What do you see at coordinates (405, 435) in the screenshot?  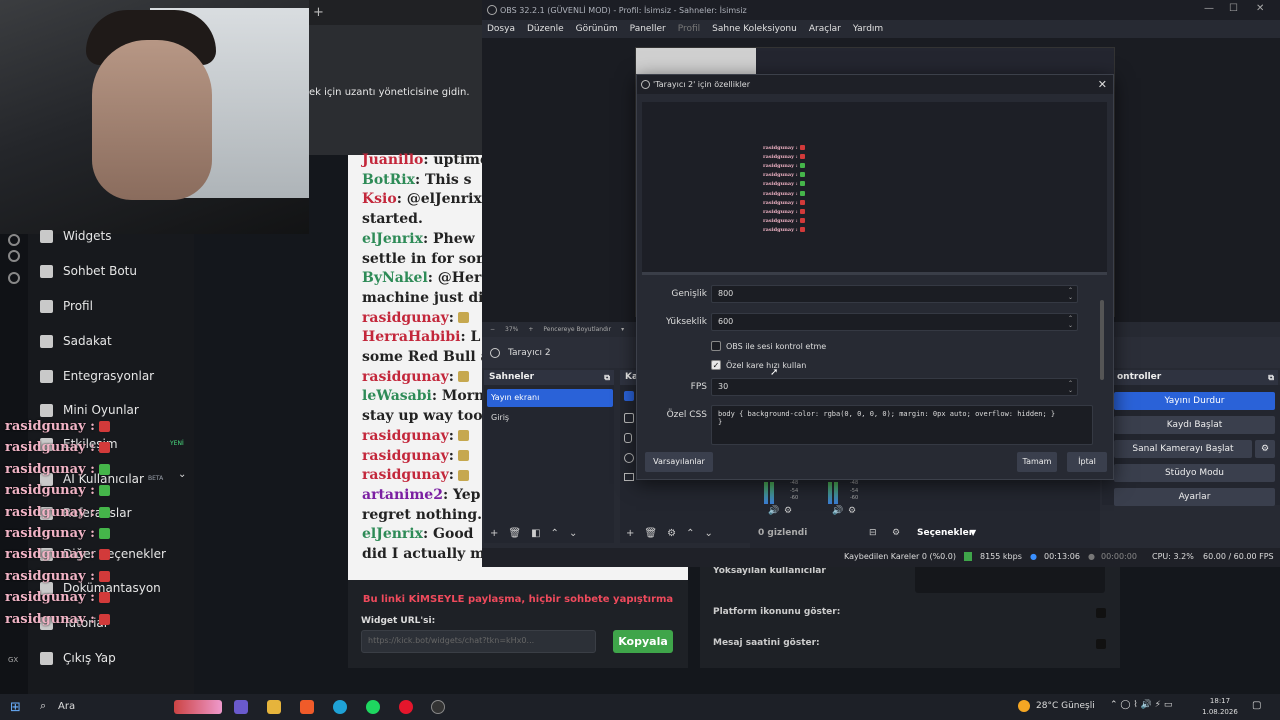 I see `chat-username: rasidgunay` at bounding box center [405, 435].